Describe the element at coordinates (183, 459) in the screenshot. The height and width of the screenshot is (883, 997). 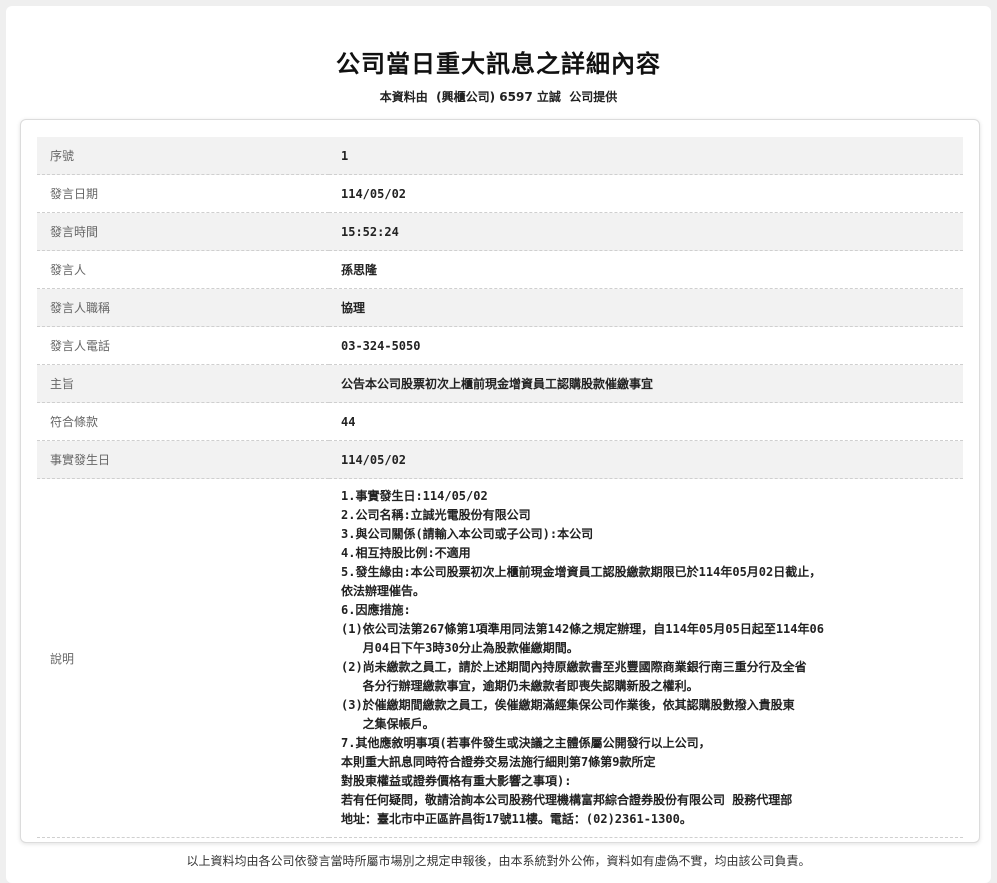
I see `row-label-fact-date: 事實發生日` at that location.